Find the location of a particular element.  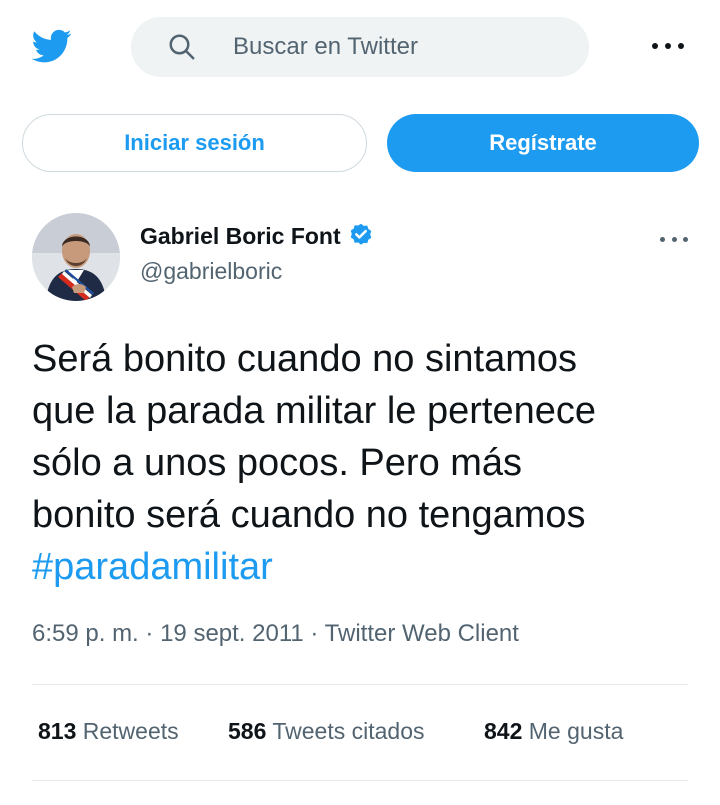

retweets-count: 813 is located at coordinates (57, 731).